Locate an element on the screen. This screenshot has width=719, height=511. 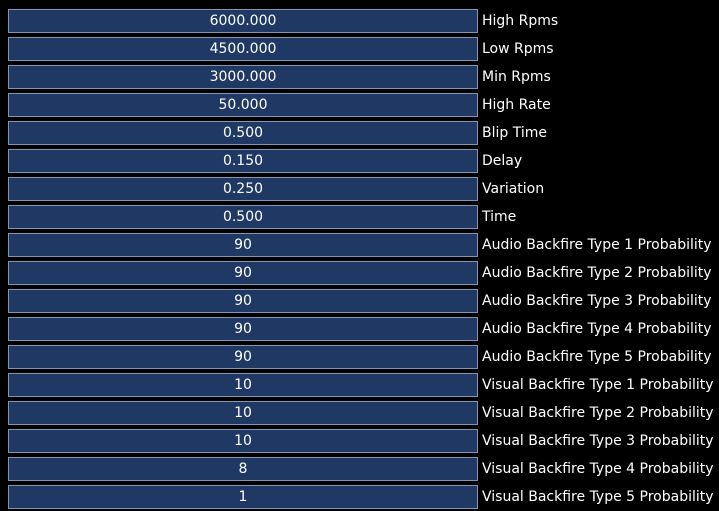
visual-backfire-5-field: 1 is located at coordinates (243, 497).